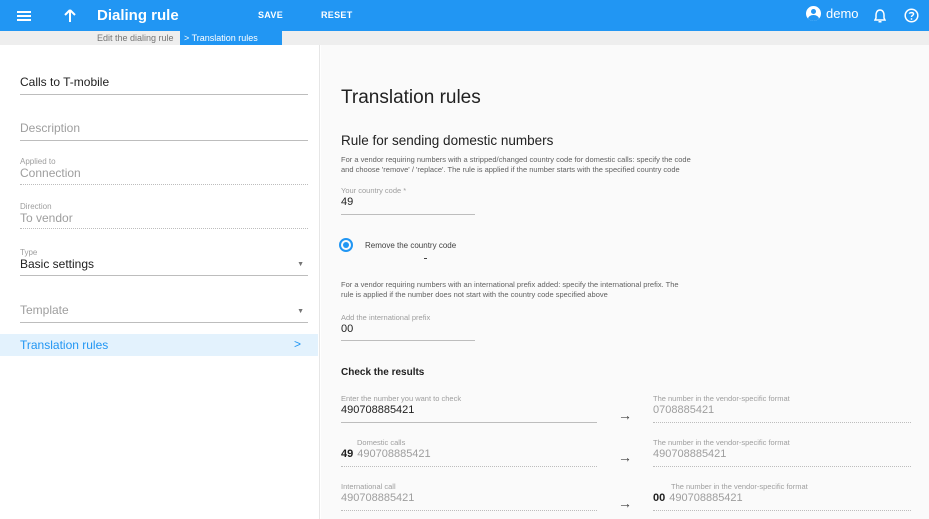  Describe the element at coordinates (57, 264) in the screenshot. I see `type-value: Basic settings` at that location.